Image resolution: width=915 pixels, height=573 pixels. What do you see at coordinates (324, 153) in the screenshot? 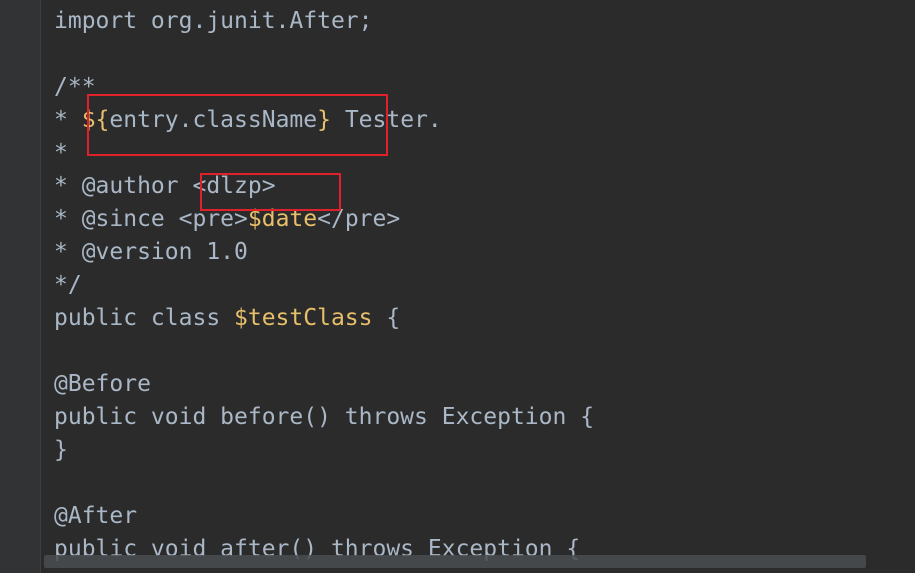
I see `code-line: *` at bounding box center [324, 153].